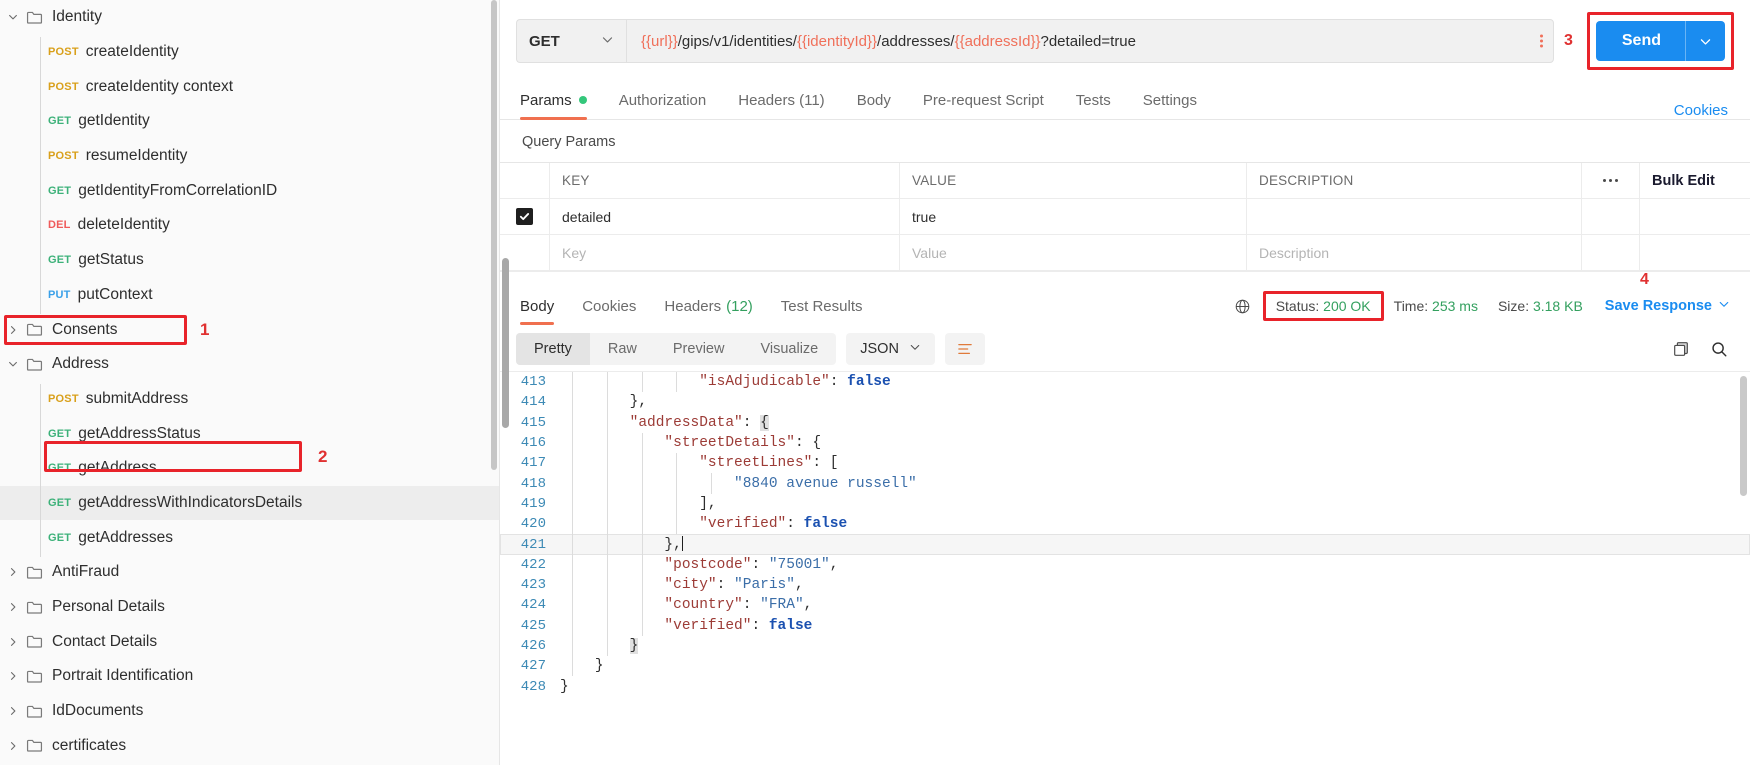  What do you see at coordinates (533, 463) in the screenshot?
I see `line-number: 417` at bounding box center [533, 463].